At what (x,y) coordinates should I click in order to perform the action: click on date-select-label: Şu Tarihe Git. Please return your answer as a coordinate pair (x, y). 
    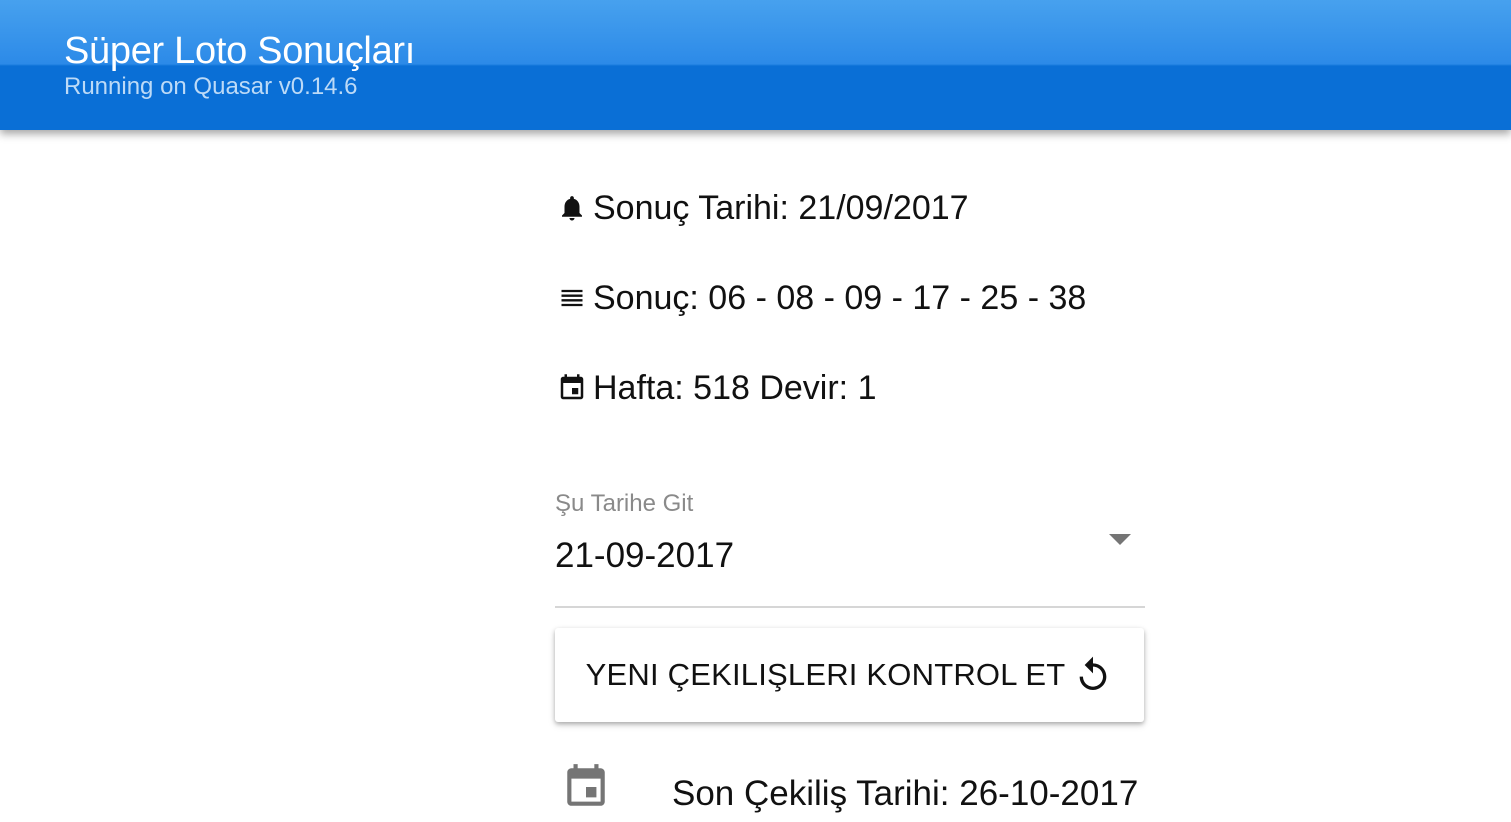
    Looking at the image, I should click on (624, 503).